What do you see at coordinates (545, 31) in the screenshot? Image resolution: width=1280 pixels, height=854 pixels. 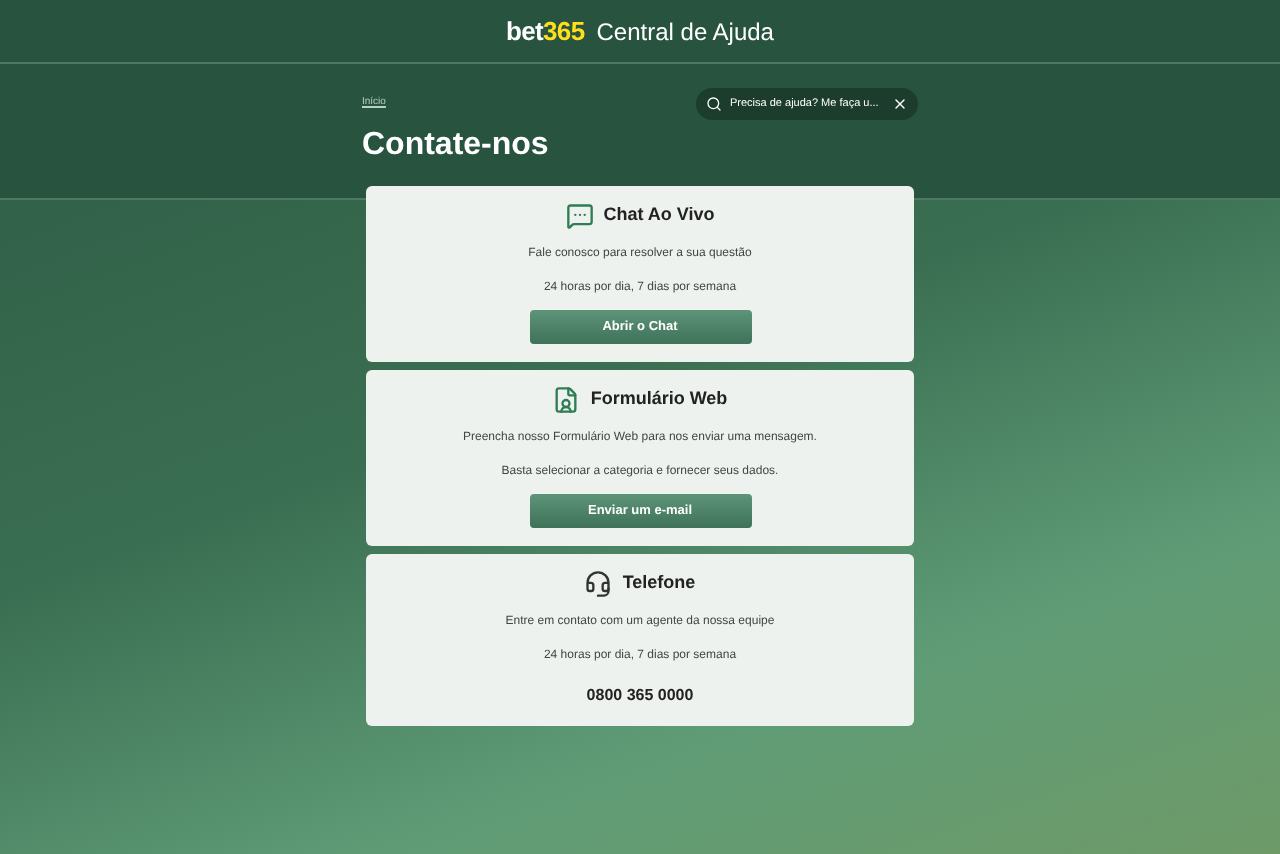 I see `logo: bet365` at bounding box center [545, 31].